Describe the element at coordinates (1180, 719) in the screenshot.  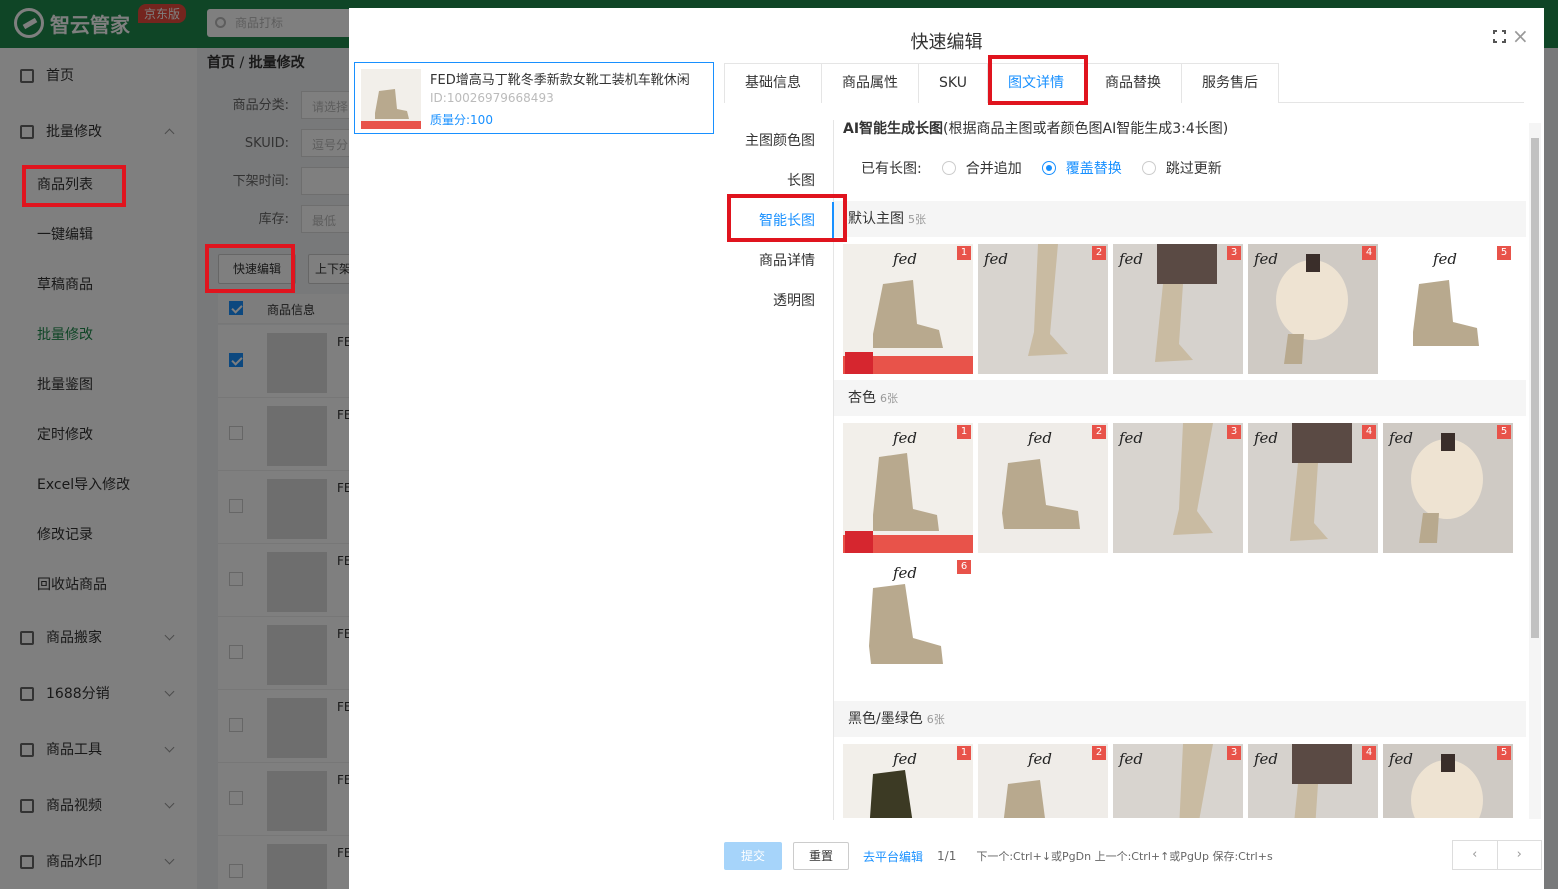
I see `group-header-black-green: 黑色/墨绿色 6张` at that location.